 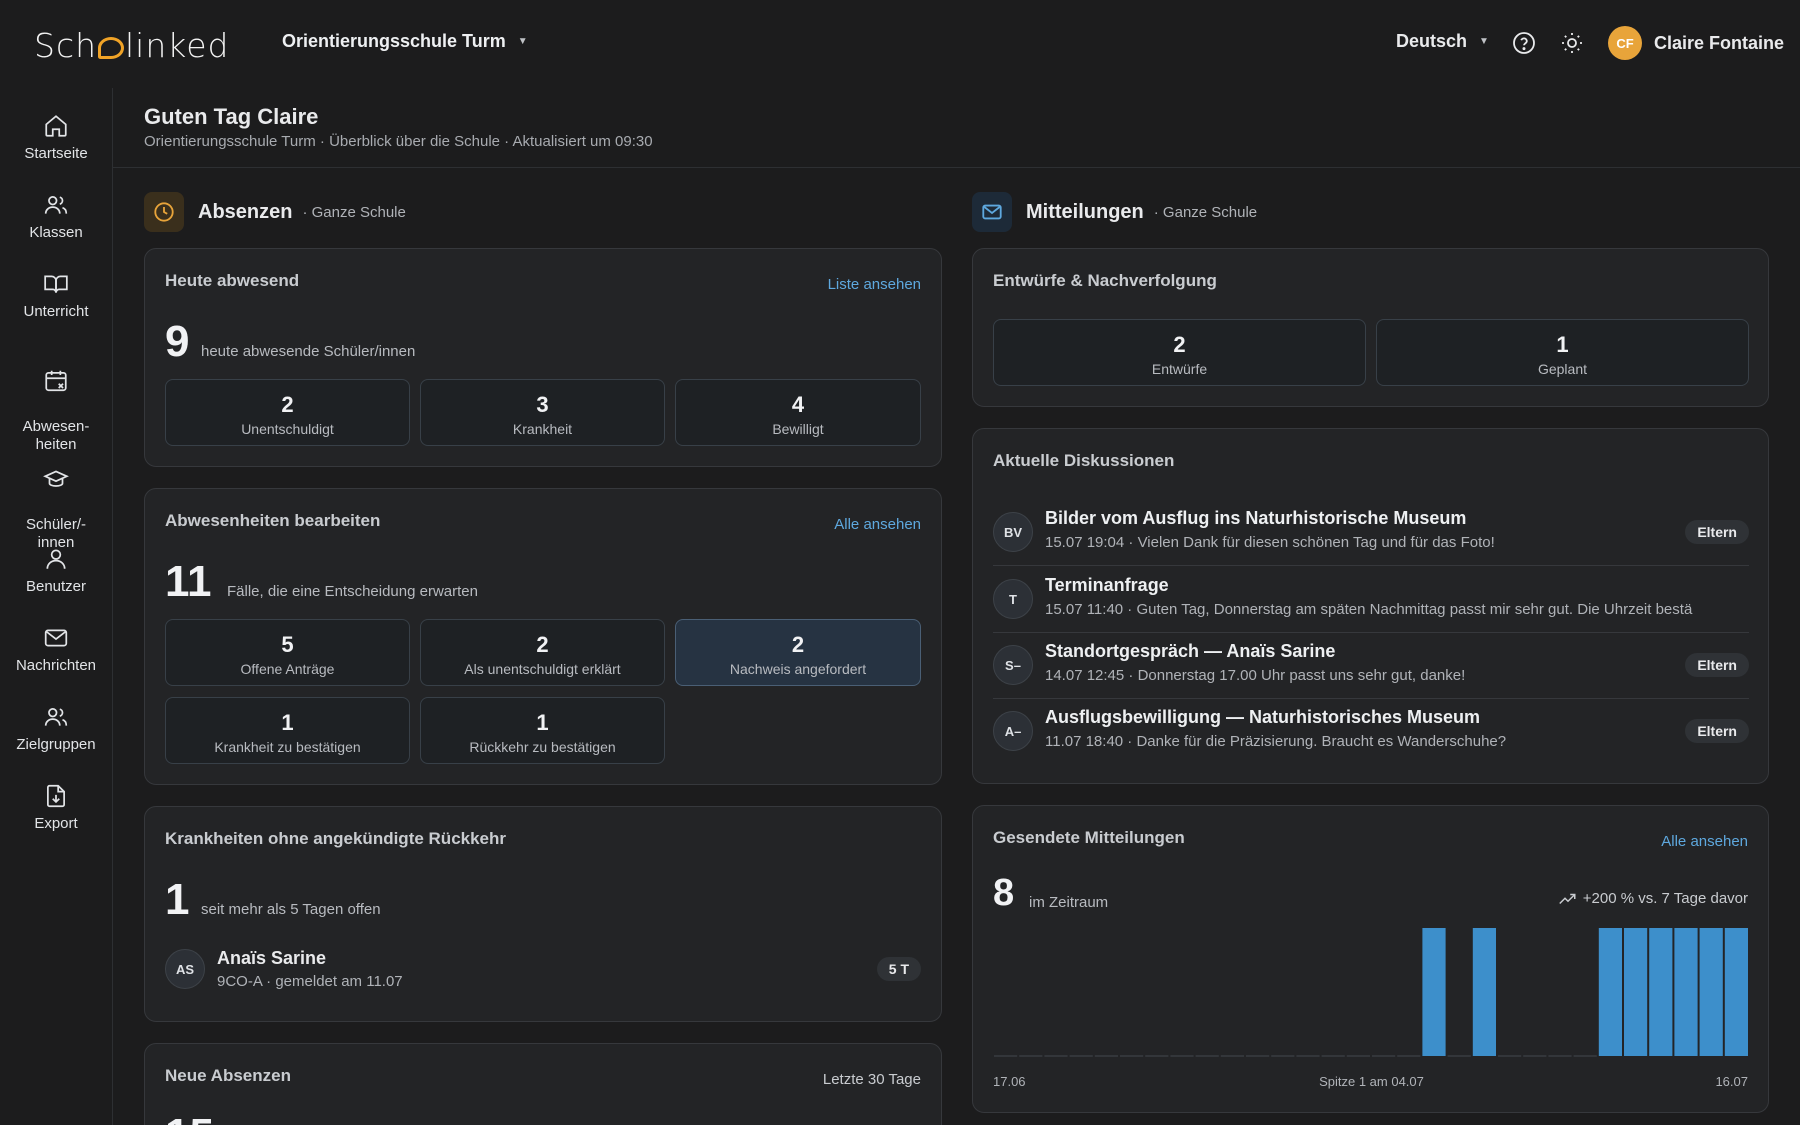 What do you see at coordinates (1232, 1056) in the screenshot?
I see `chart-bar-26.06` at bounding box center [1232, 1056].